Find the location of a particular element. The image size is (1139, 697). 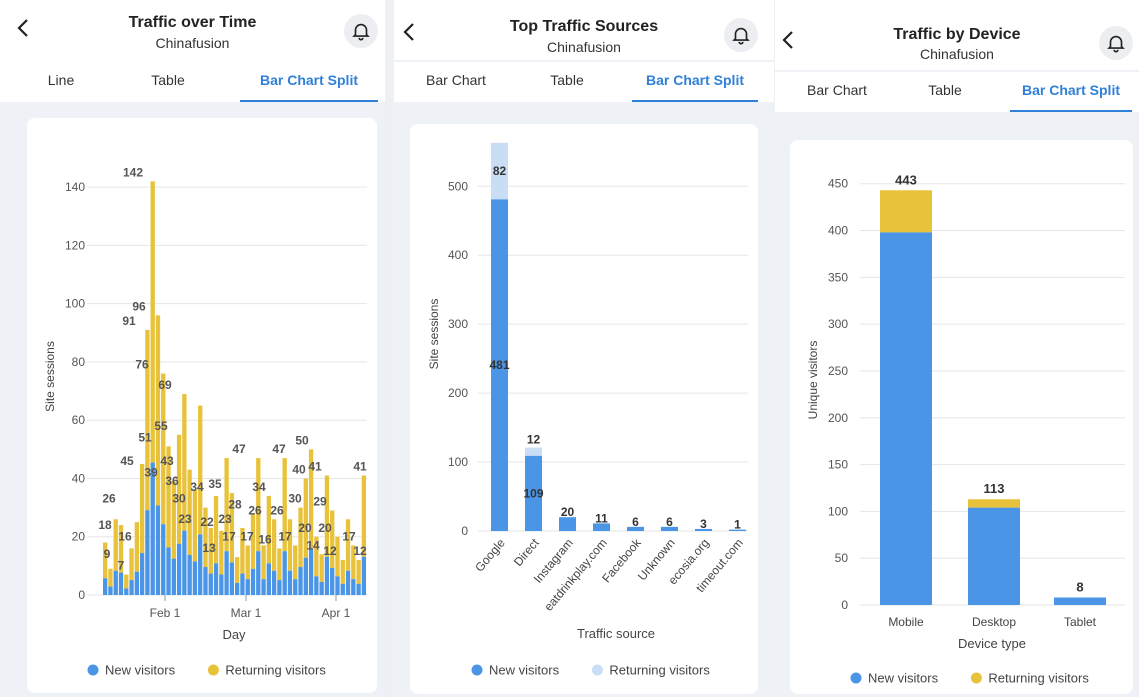

data-label: 13 is located at coordinates (209, 548).